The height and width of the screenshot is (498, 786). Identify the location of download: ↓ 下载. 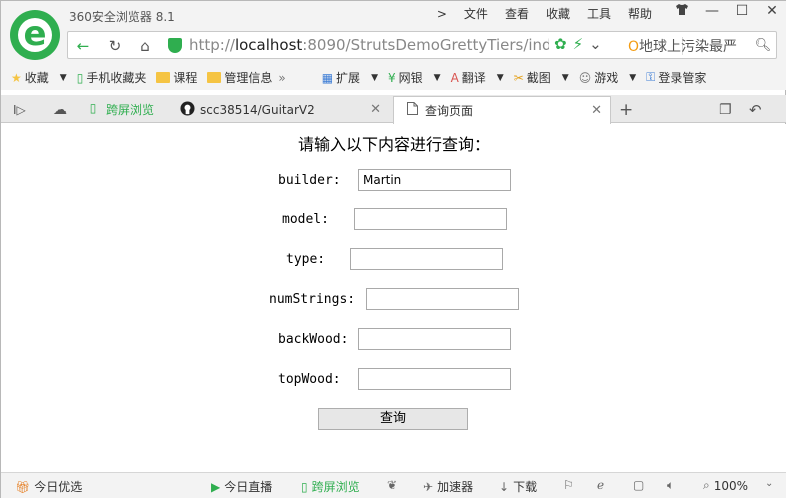
(518, 486).